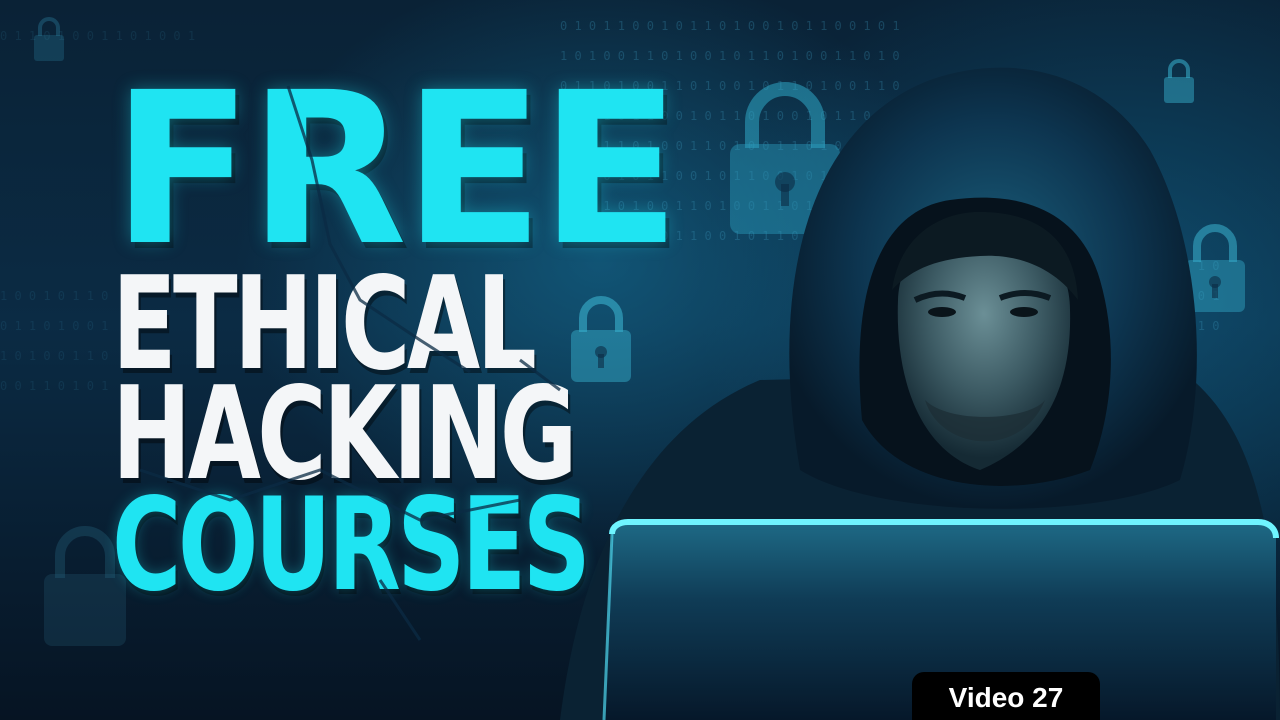  Describe the element at coordinates (1006, 696) in the screenshot. I see `video-number-badge: Video 27` at that location.